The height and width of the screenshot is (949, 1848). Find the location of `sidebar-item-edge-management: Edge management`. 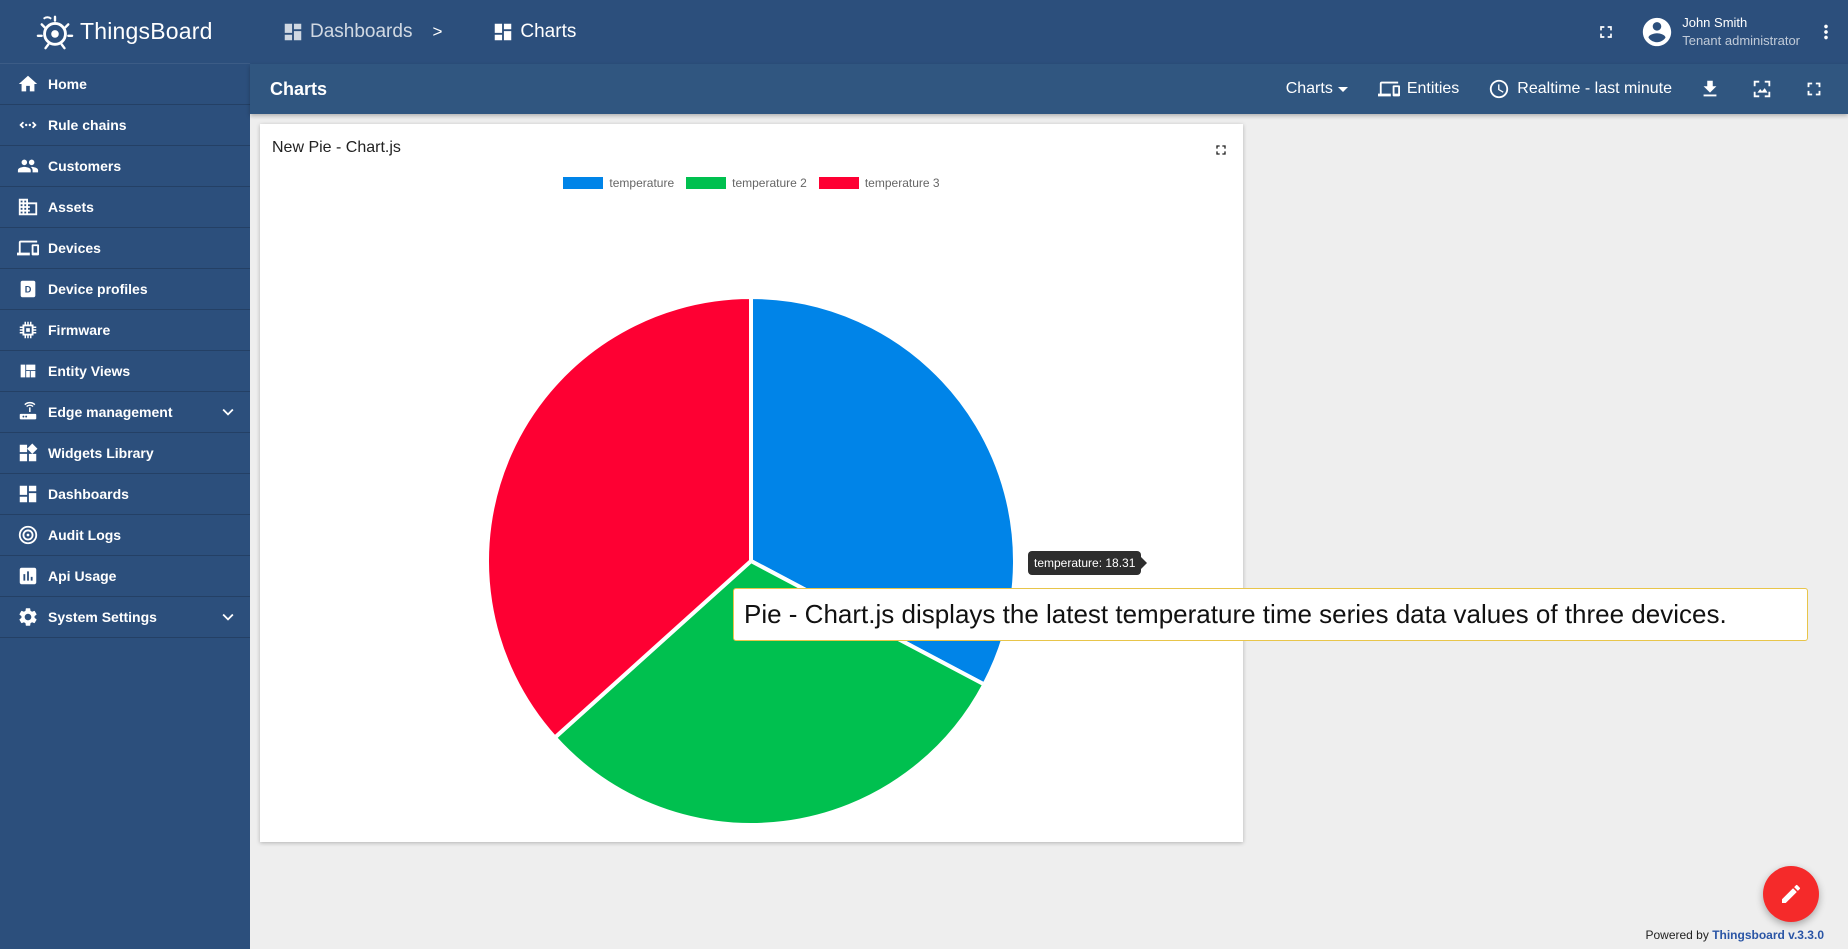

sidebar-item-edge-management: Edge management is located at coordinates (125, 412).